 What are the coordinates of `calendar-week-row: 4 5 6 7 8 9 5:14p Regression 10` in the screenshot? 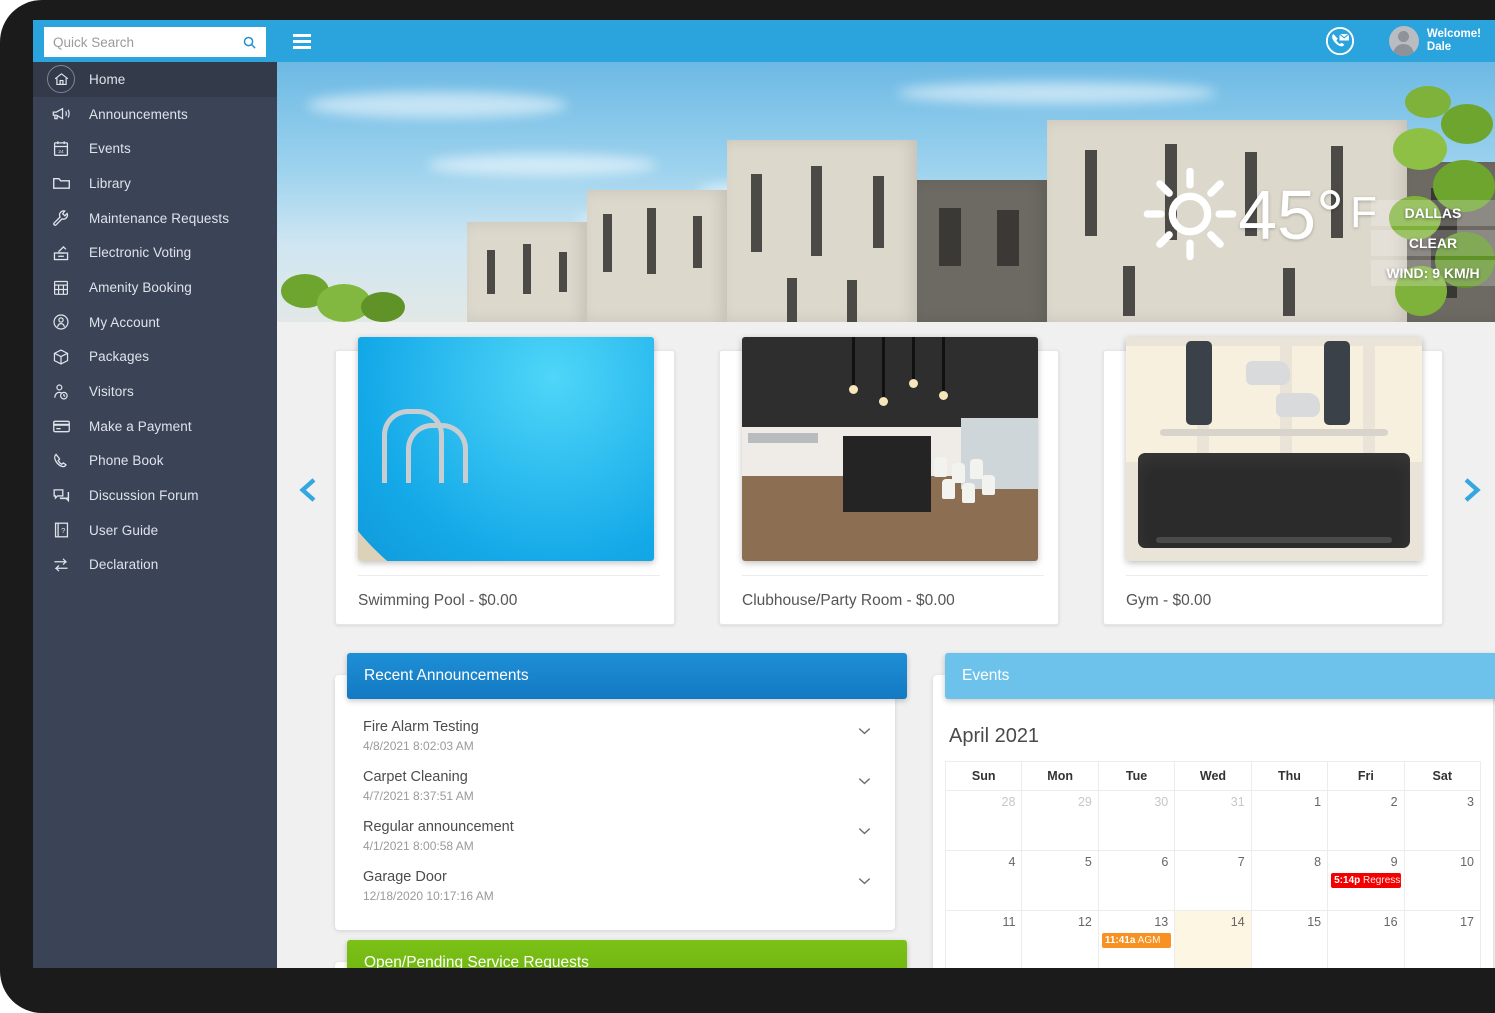 It's located at (1213, 880).